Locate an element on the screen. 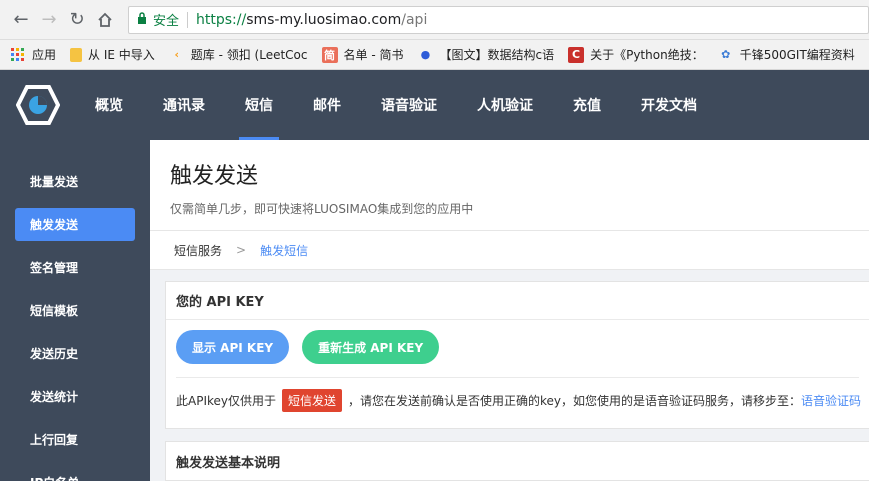  csdn-icon: C is located at coordinates (576, 54).